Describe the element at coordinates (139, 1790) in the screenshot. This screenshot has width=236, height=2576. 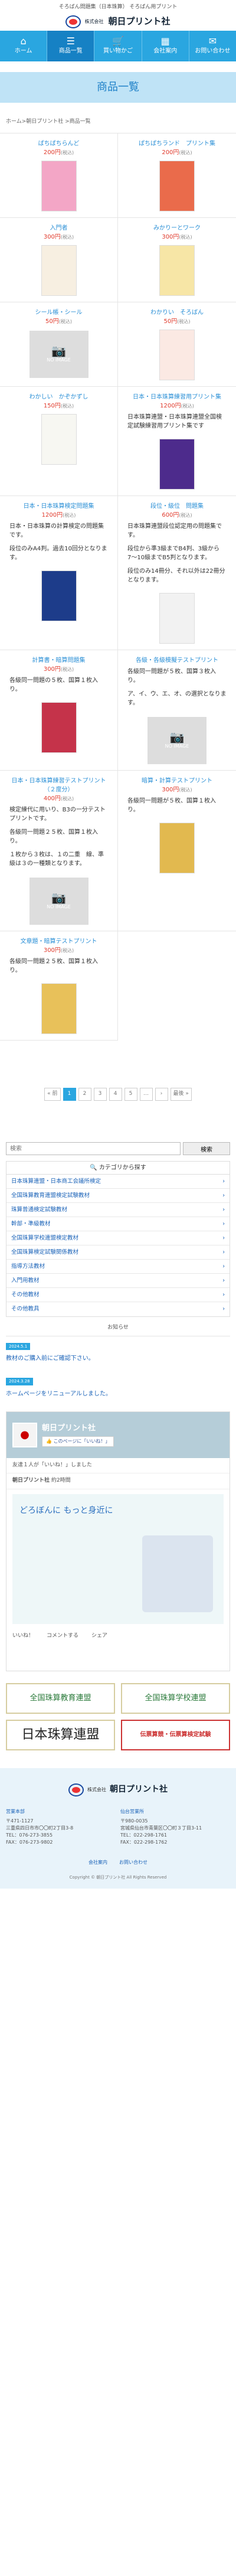
I see `footer-company-name: 朝日プリント社` at that location.